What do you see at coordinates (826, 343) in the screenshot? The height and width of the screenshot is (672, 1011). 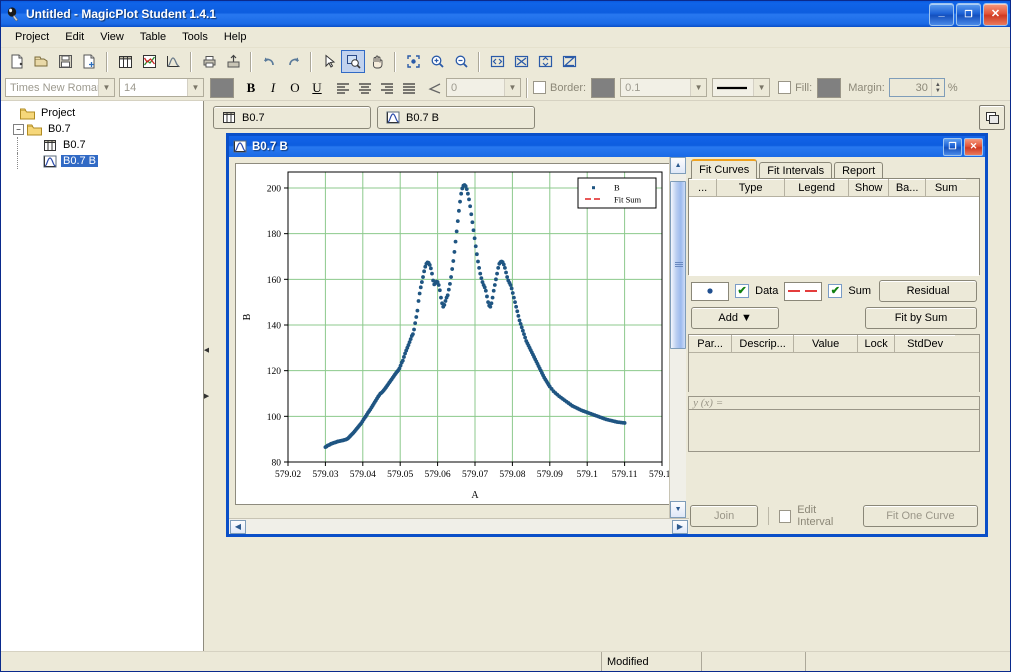 I see `col-value: Value` at bounding box center [826, 343].